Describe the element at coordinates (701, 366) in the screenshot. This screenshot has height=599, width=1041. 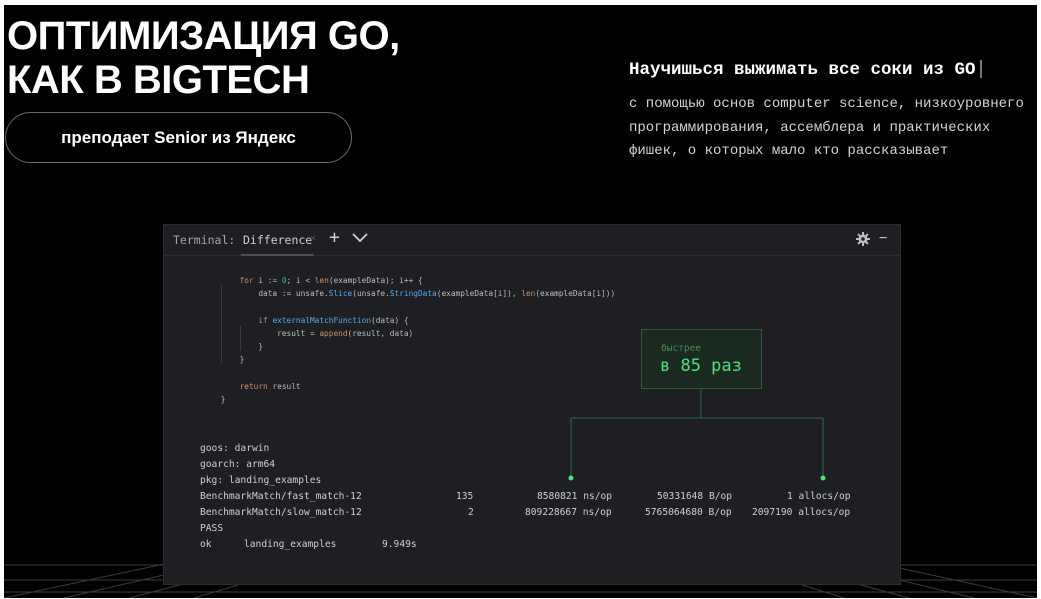
I see `callout-value: в 85 раз` at that location.